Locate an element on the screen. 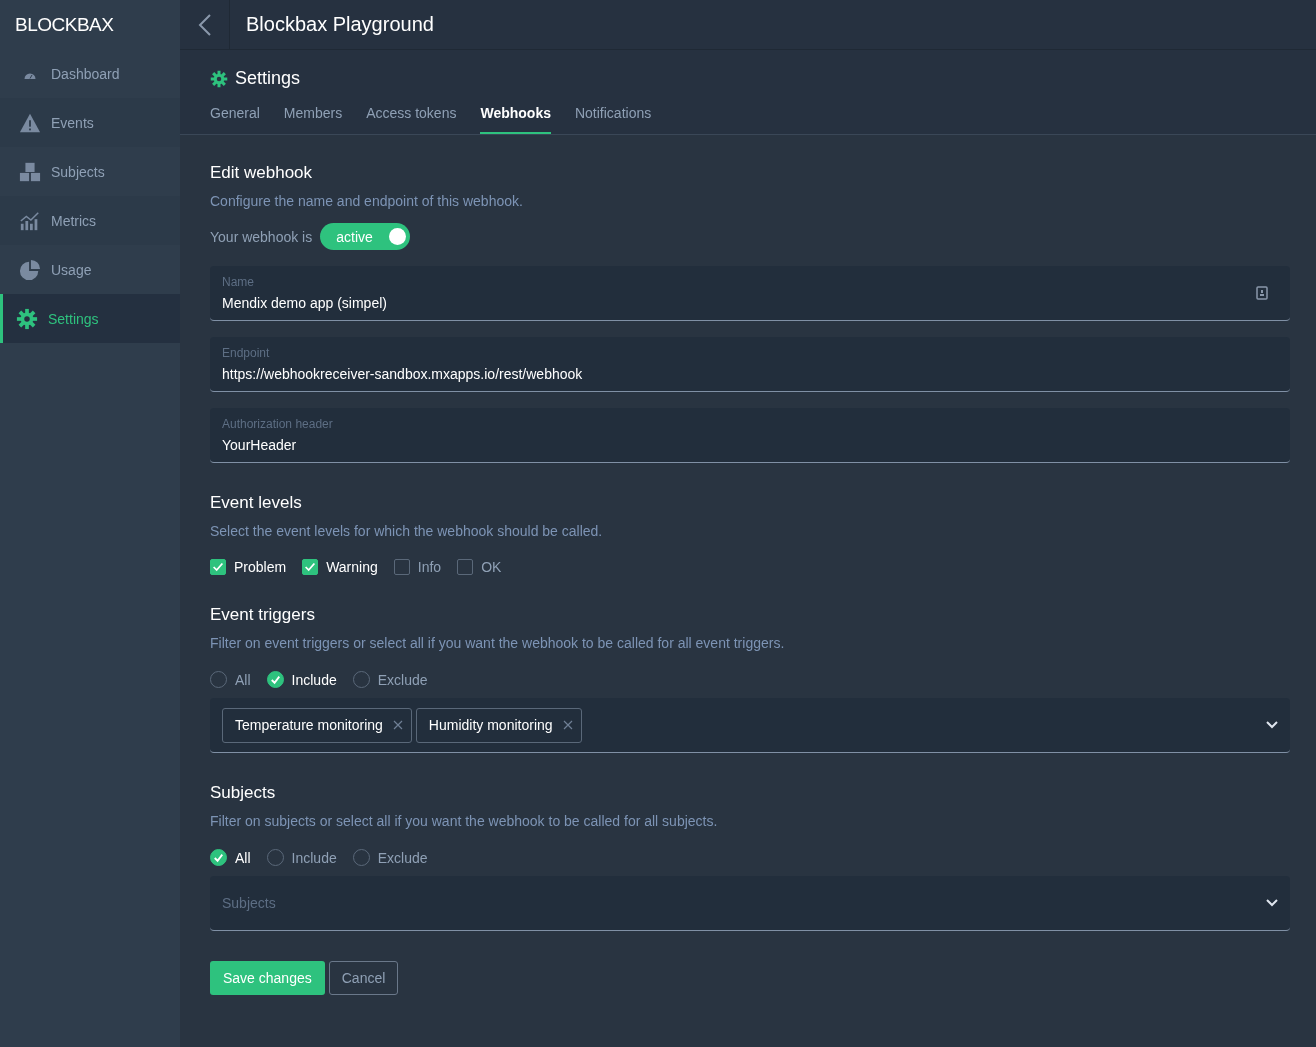  chart-icon is located at coordinates (30, 220).